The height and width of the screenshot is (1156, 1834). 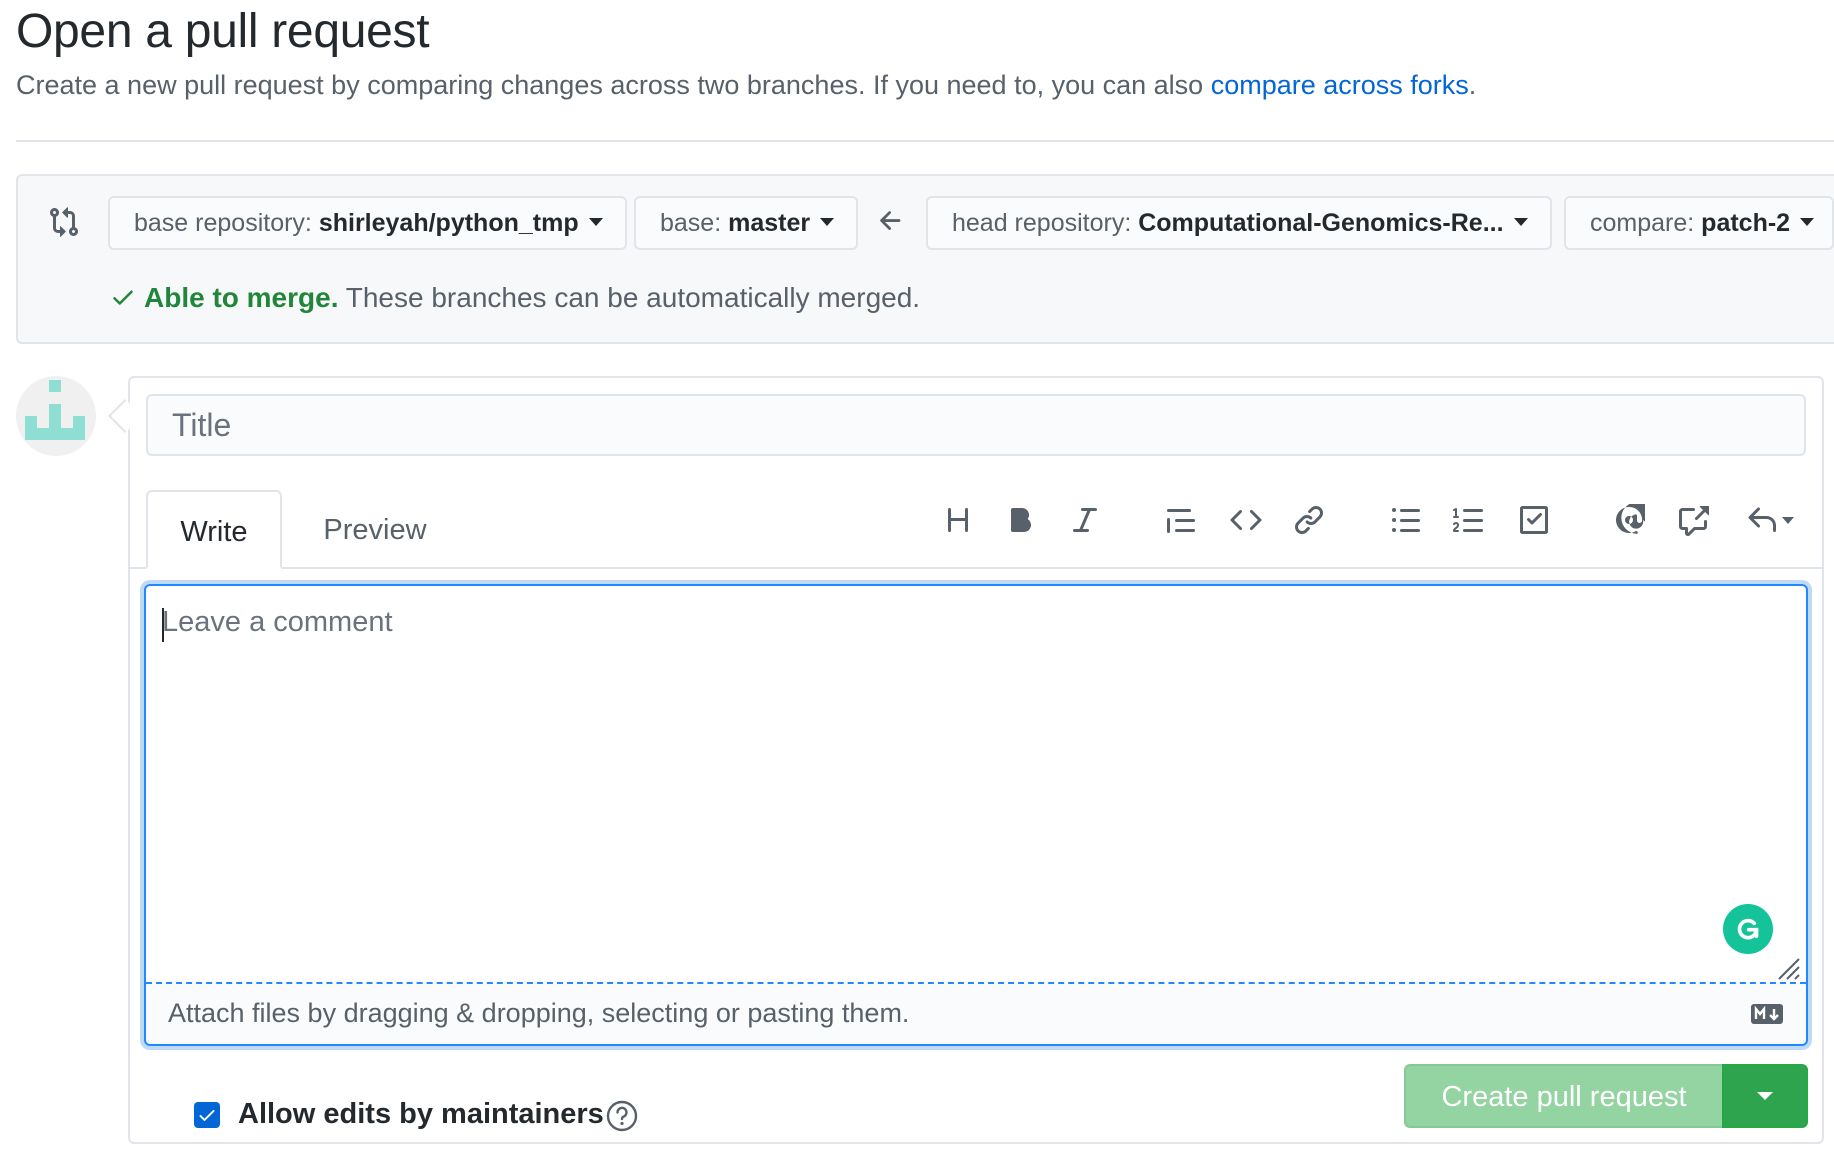 What do you see at coordinates (891, 221) in the screenshot?
I see `arrow-left-icon` at bounding box center [891, 221].